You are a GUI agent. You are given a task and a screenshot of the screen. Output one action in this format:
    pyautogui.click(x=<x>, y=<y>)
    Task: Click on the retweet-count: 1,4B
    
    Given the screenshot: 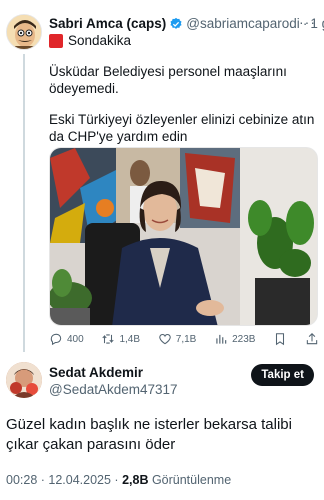 What is the action you would take?
    pyautogui.click(x=130, y=339)
    